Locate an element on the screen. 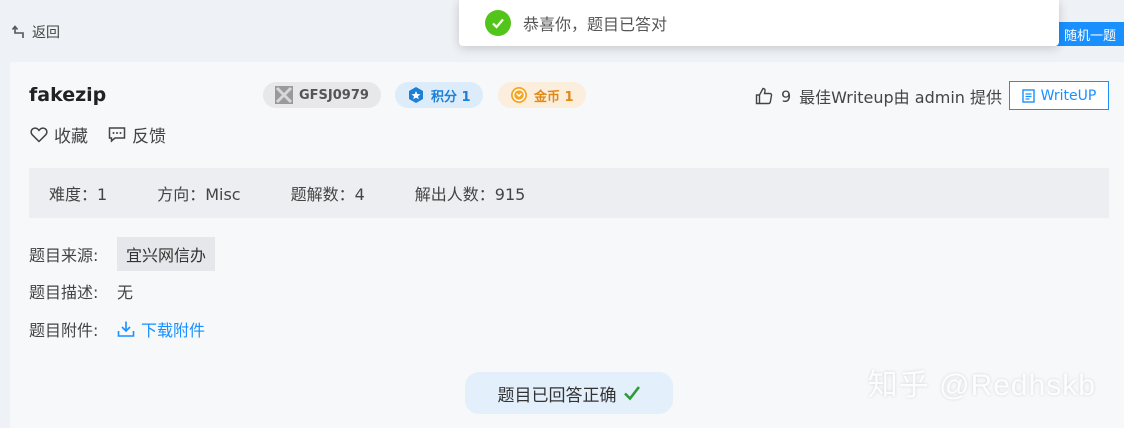  challenge-id-tag: GFSJ0979 is located at coordinates (322, 95).